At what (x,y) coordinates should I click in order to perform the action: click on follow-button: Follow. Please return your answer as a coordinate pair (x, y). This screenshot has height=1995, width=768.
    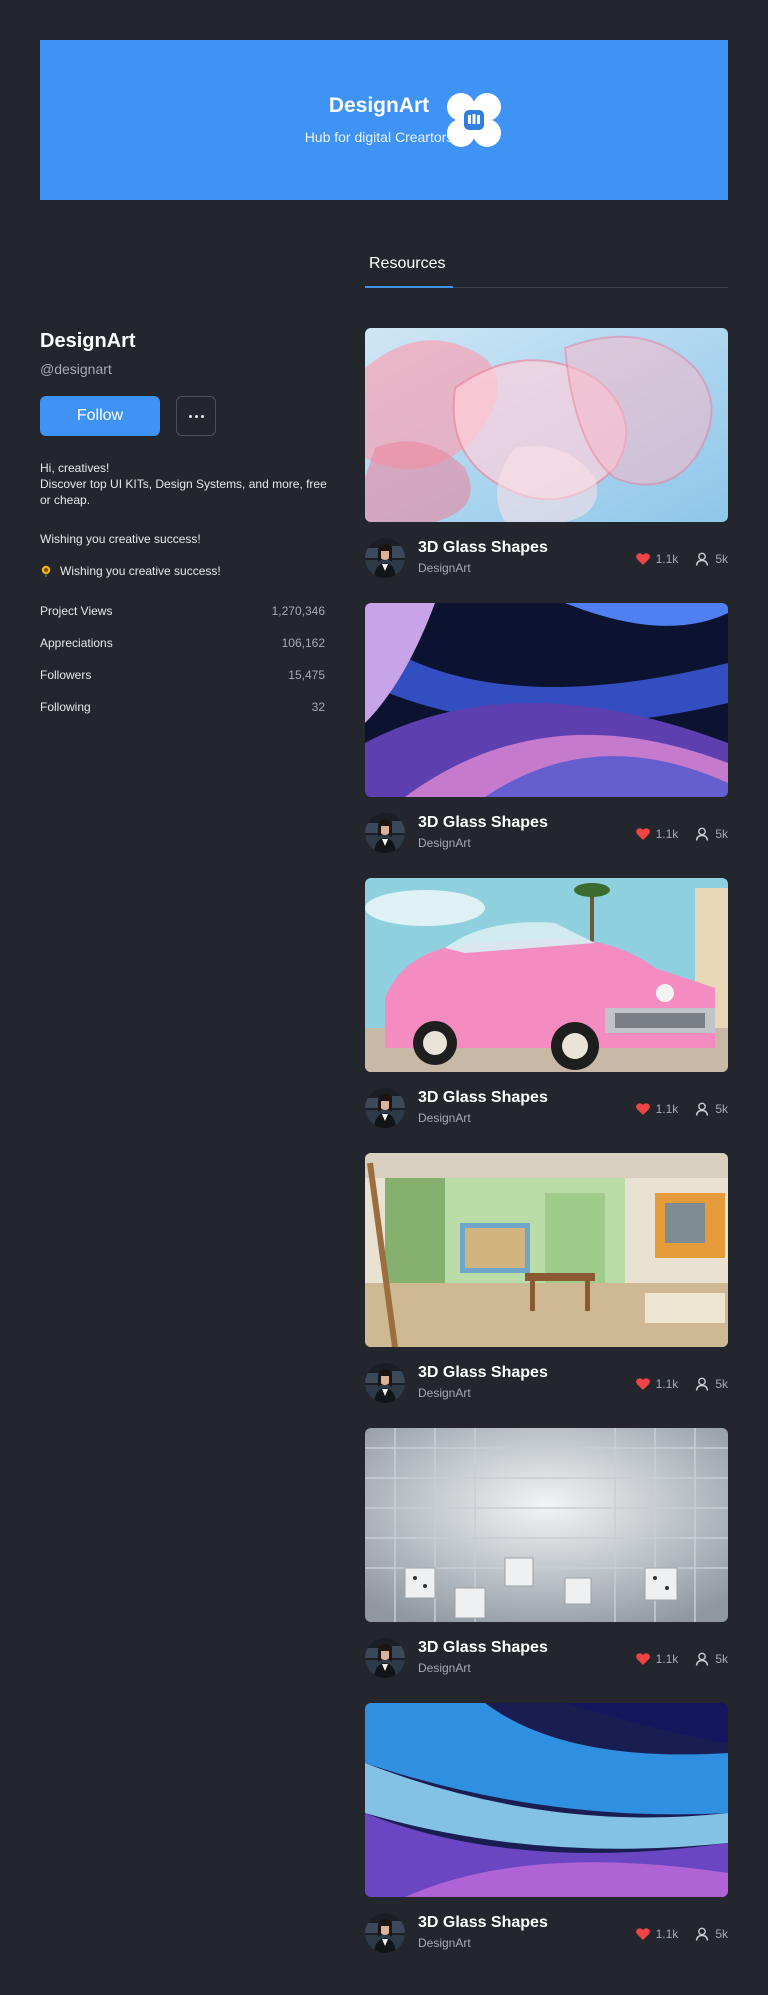
    Looking at the image, I should click on (100, 416).